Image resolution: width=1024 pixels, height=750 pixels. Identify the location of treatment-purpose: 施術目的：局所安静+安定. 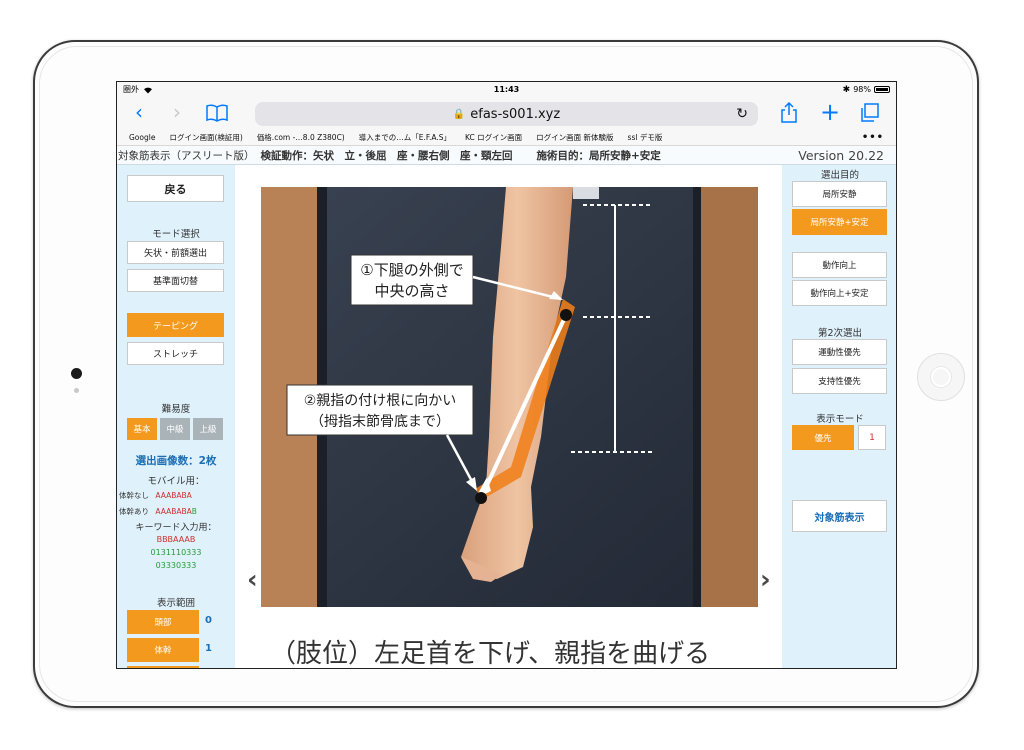
(598, 155).